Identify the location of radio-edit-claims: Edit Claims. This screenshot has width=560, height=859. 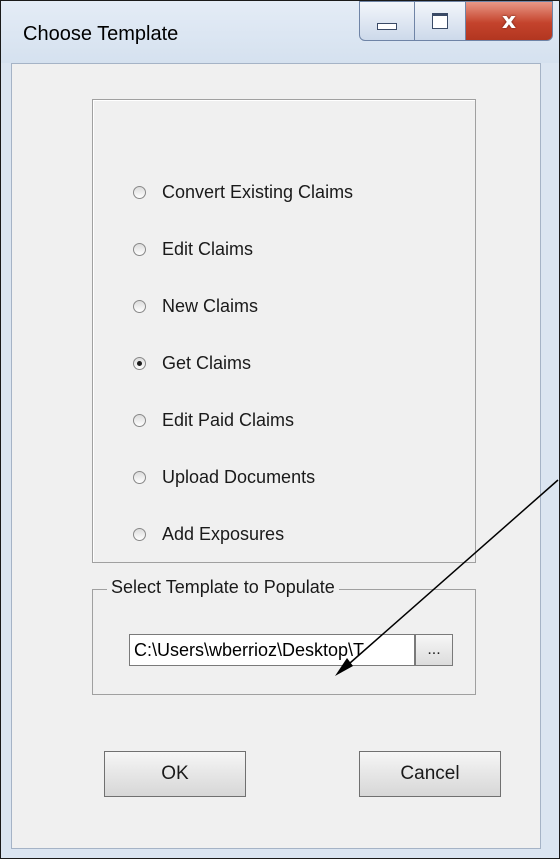
(193, 249).